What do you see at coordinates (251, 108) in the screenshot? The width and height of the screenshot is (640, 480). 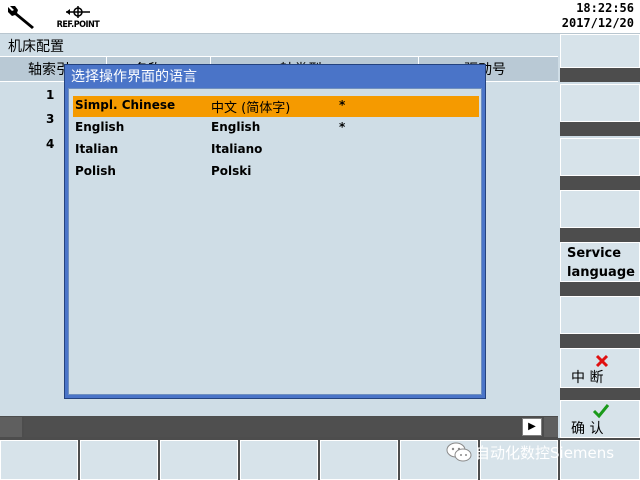 I see `language-native-name: 中文 (简体字)` at bounding box center [251, 108].